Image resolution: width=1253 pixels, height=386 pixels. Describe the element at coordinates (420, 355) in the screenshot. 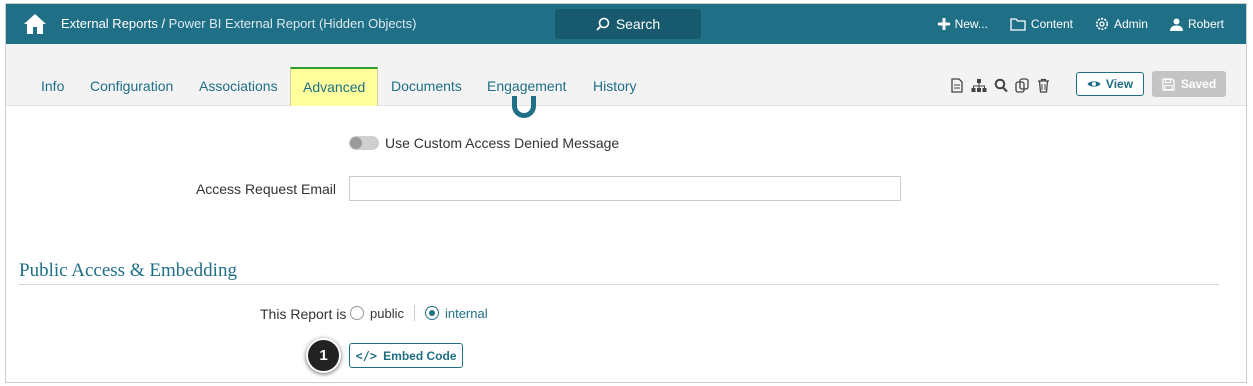

I see `embed-code-label: Embed Code` at that location.